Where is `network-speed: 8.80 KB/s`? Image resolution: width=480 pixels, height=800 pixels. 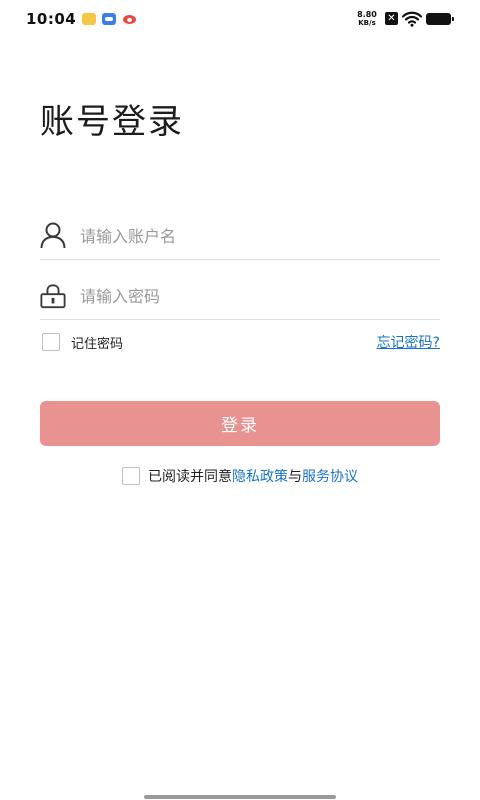
network-speed: 8.80 KB/s is located at coordinates (367, 19).